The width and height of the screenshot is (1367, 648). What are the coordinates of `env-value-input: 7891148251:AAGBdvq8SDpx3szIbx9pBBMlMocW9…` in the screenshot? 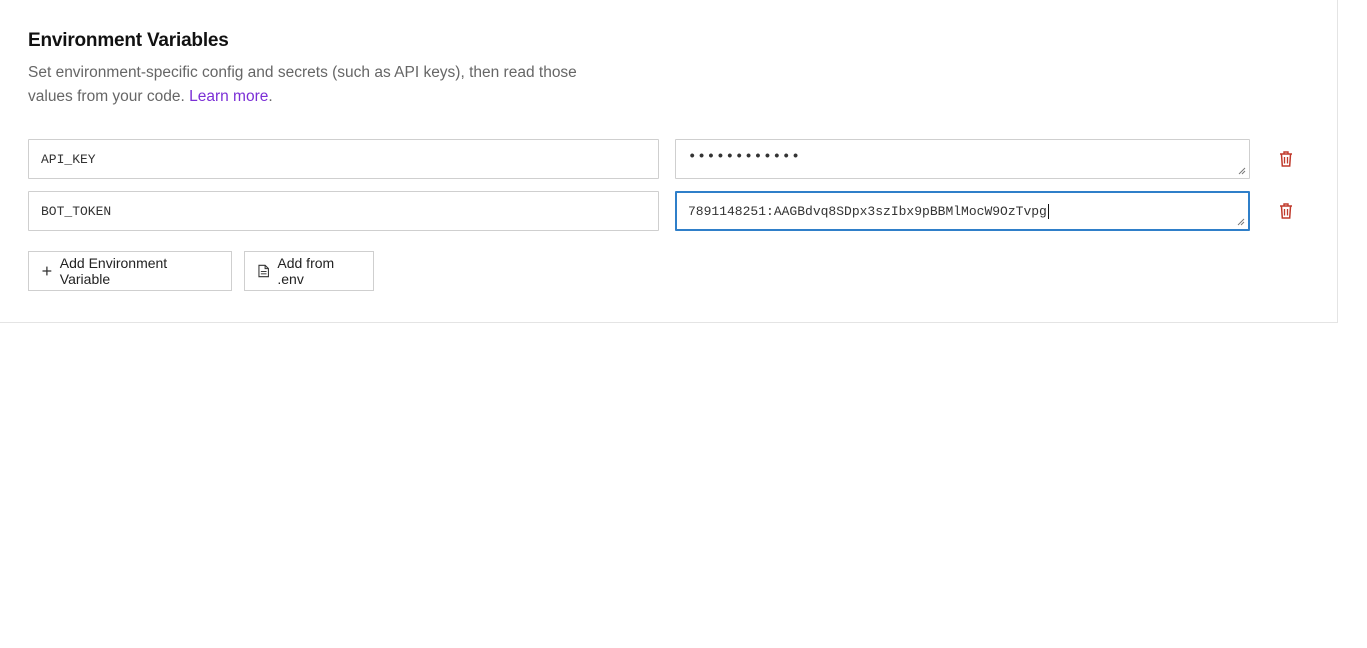 It's located at (962, 211).